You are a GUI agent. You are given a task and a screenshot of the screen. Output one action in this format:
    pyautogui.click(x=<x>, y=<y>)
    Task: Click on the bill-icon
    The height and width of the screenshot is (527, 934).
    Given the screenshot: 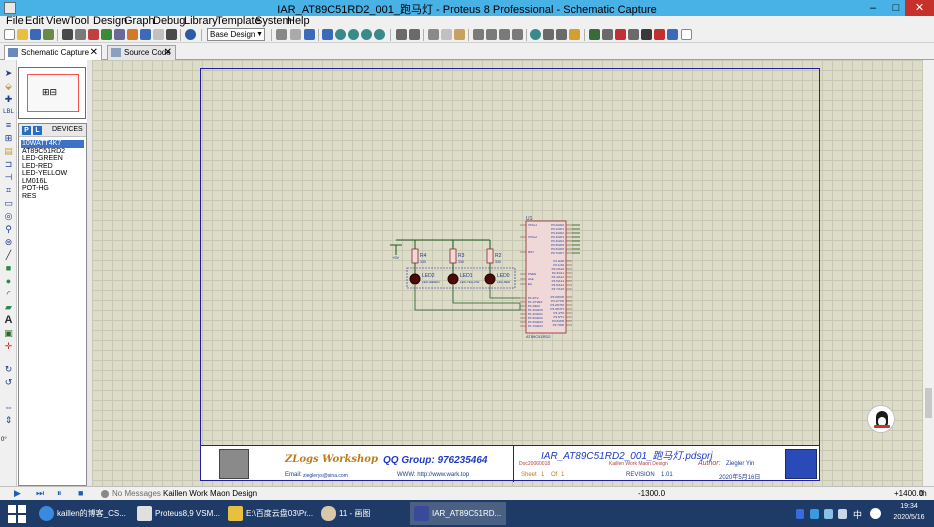 What is the action you would take?
    pyautogui.click(x=633, y=34)
    